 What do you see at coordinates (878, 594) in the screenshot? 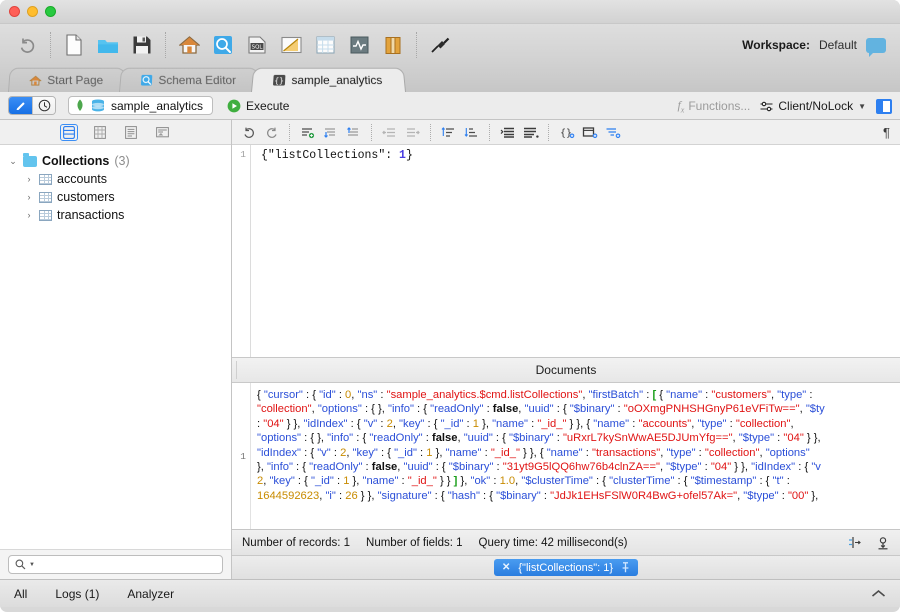
I see `chevron-up-icon` at bounding box center [878, 594].